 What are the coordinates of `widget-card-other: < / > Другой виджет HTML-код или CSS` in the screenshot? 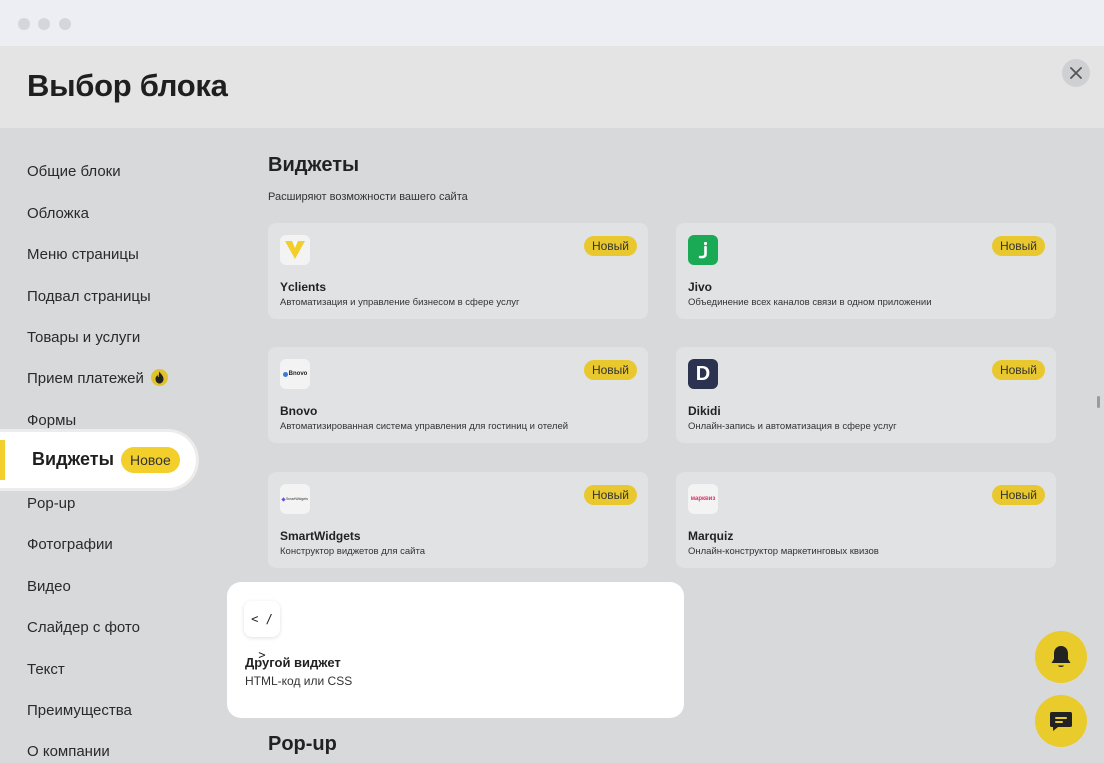 It's located at (455, 650).